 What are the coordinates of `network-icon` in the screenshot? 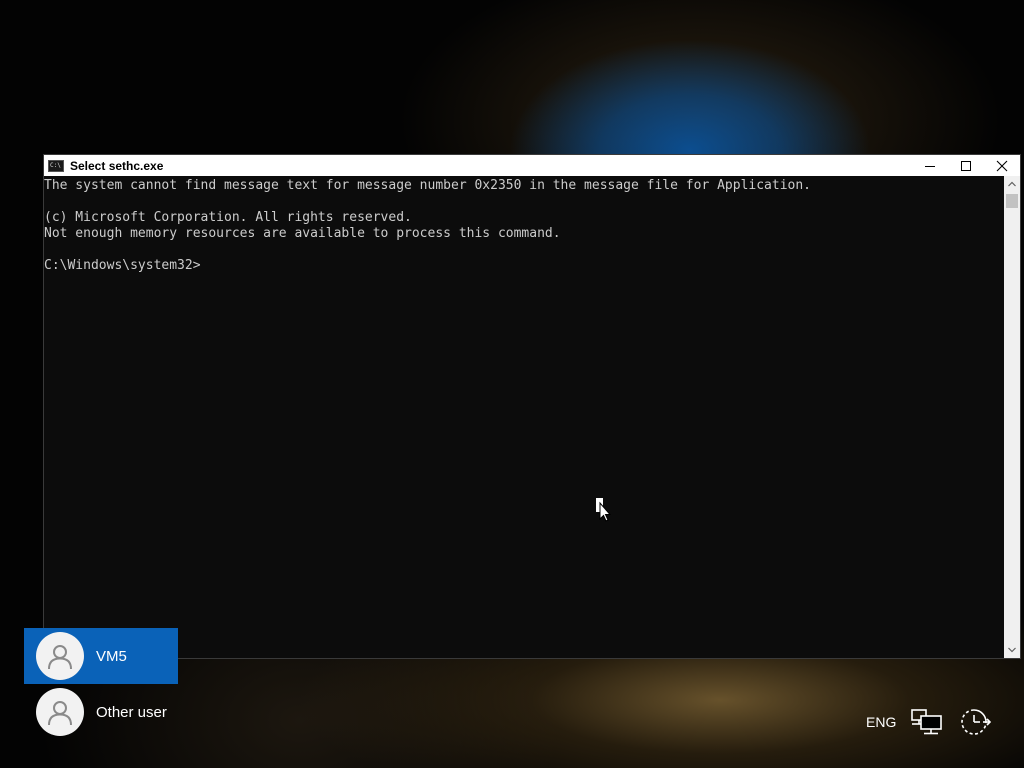 It's located at (926, 722).